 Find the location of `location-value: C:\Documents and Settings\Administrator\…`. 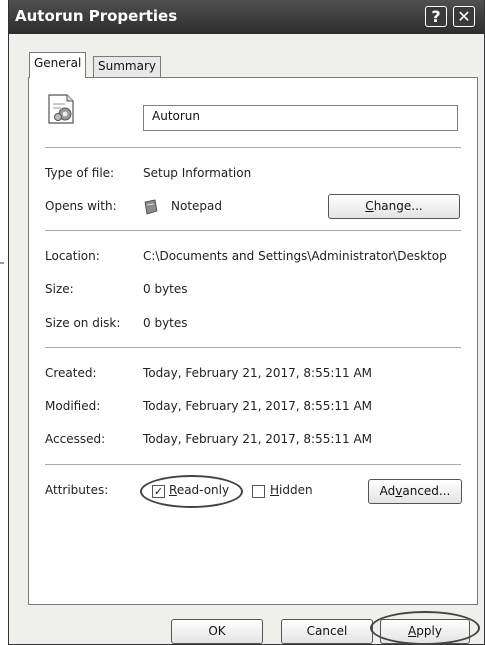

location-value: C:\Documents and Settings\Administrator\… is located at coordinates (295, 256).